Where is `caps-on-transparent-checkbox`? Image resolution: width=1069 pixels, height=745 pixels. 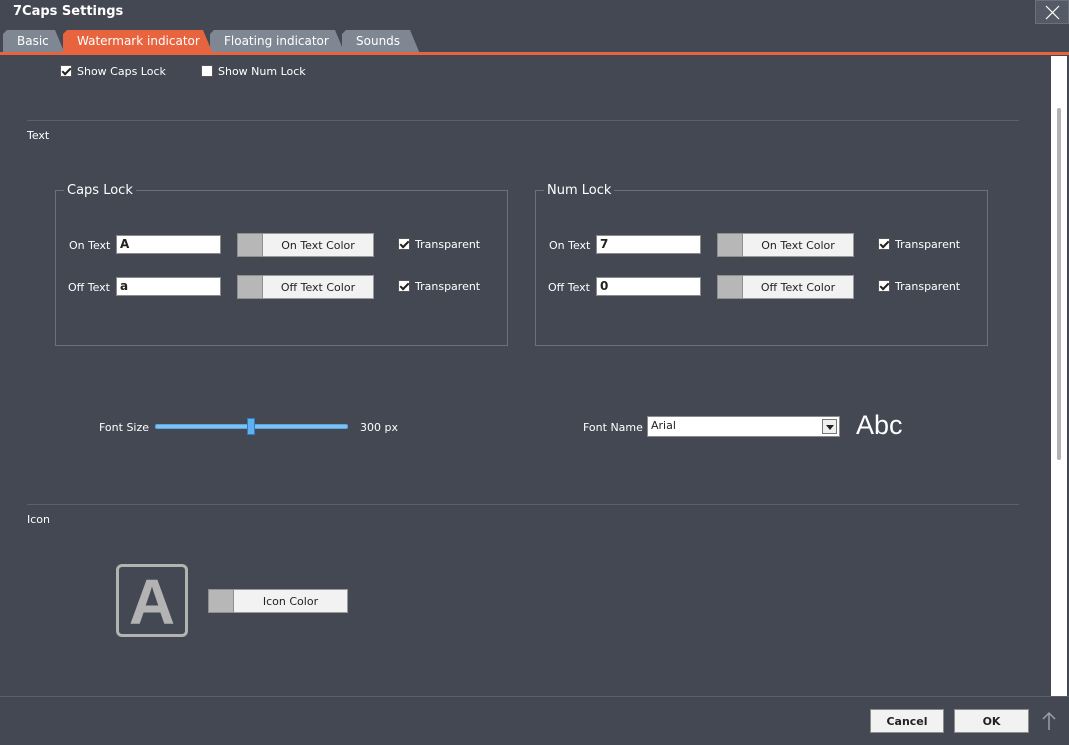
caps-on-transparent-checkbox is located at coordinates (404, 244).